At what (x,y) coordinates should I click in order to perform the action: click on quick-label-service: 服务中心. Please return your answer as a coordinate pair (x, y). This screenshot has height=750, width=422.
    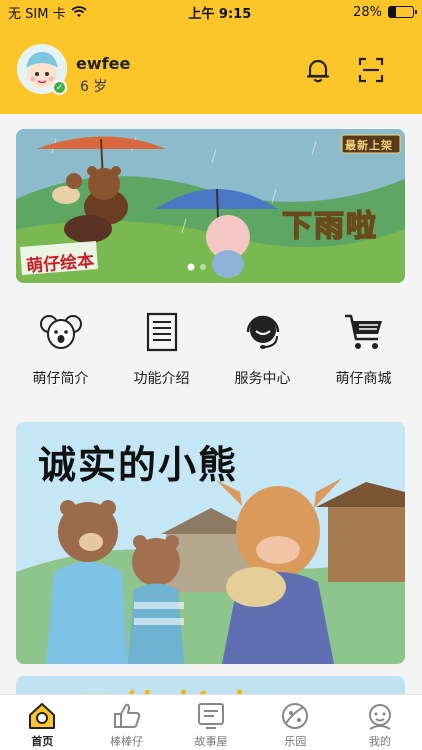
    Looking at the image, I should click on (262, 379).